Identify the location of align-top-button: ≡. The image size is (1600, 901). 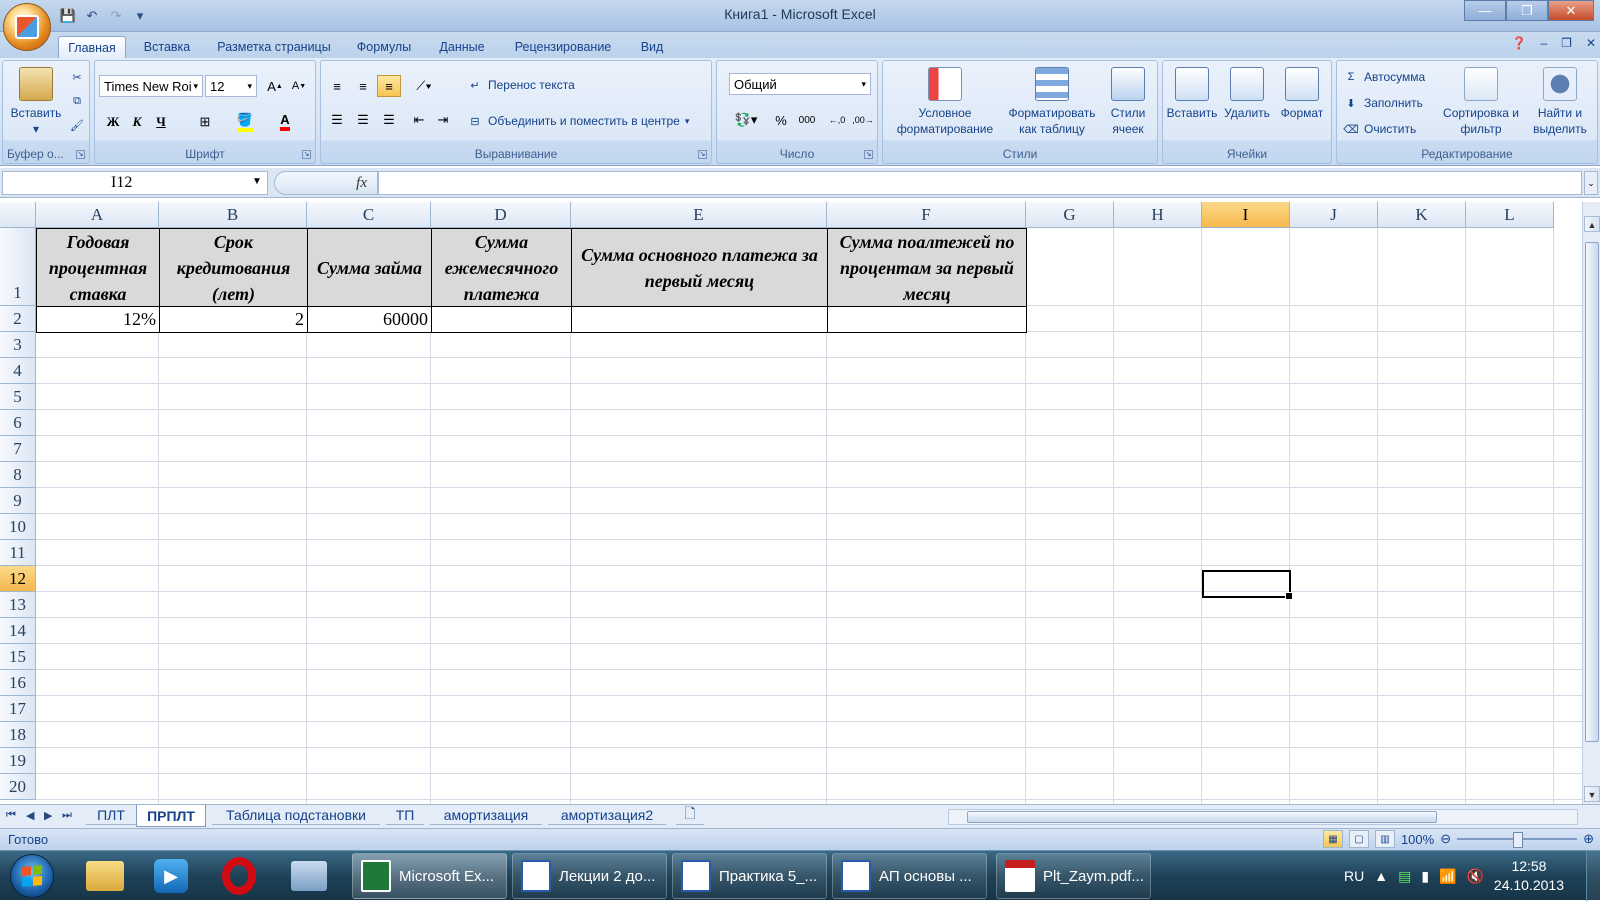
(337, 86).